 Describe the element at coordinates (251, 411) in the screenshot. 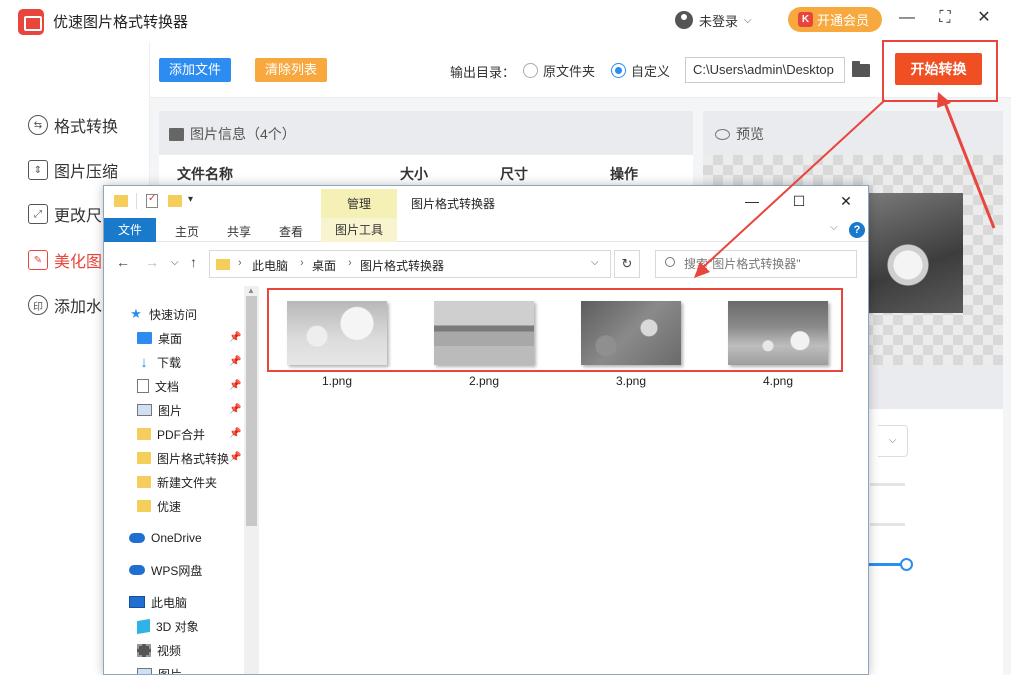

I see `nav-pane-scroll-thumb` at that location.